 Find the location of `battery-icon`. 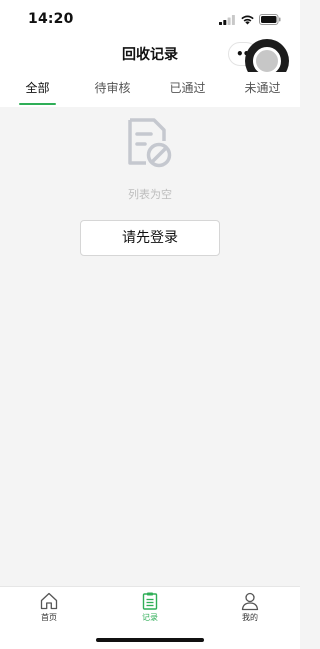

battery-icon is located at coordinates (270, 19).